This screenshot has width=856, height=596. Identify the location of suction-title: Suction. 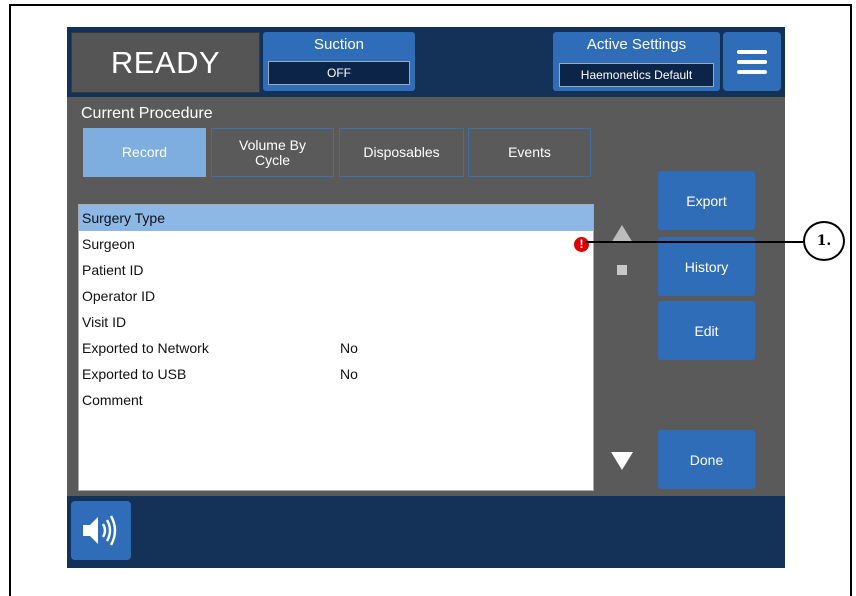
(339, 44).